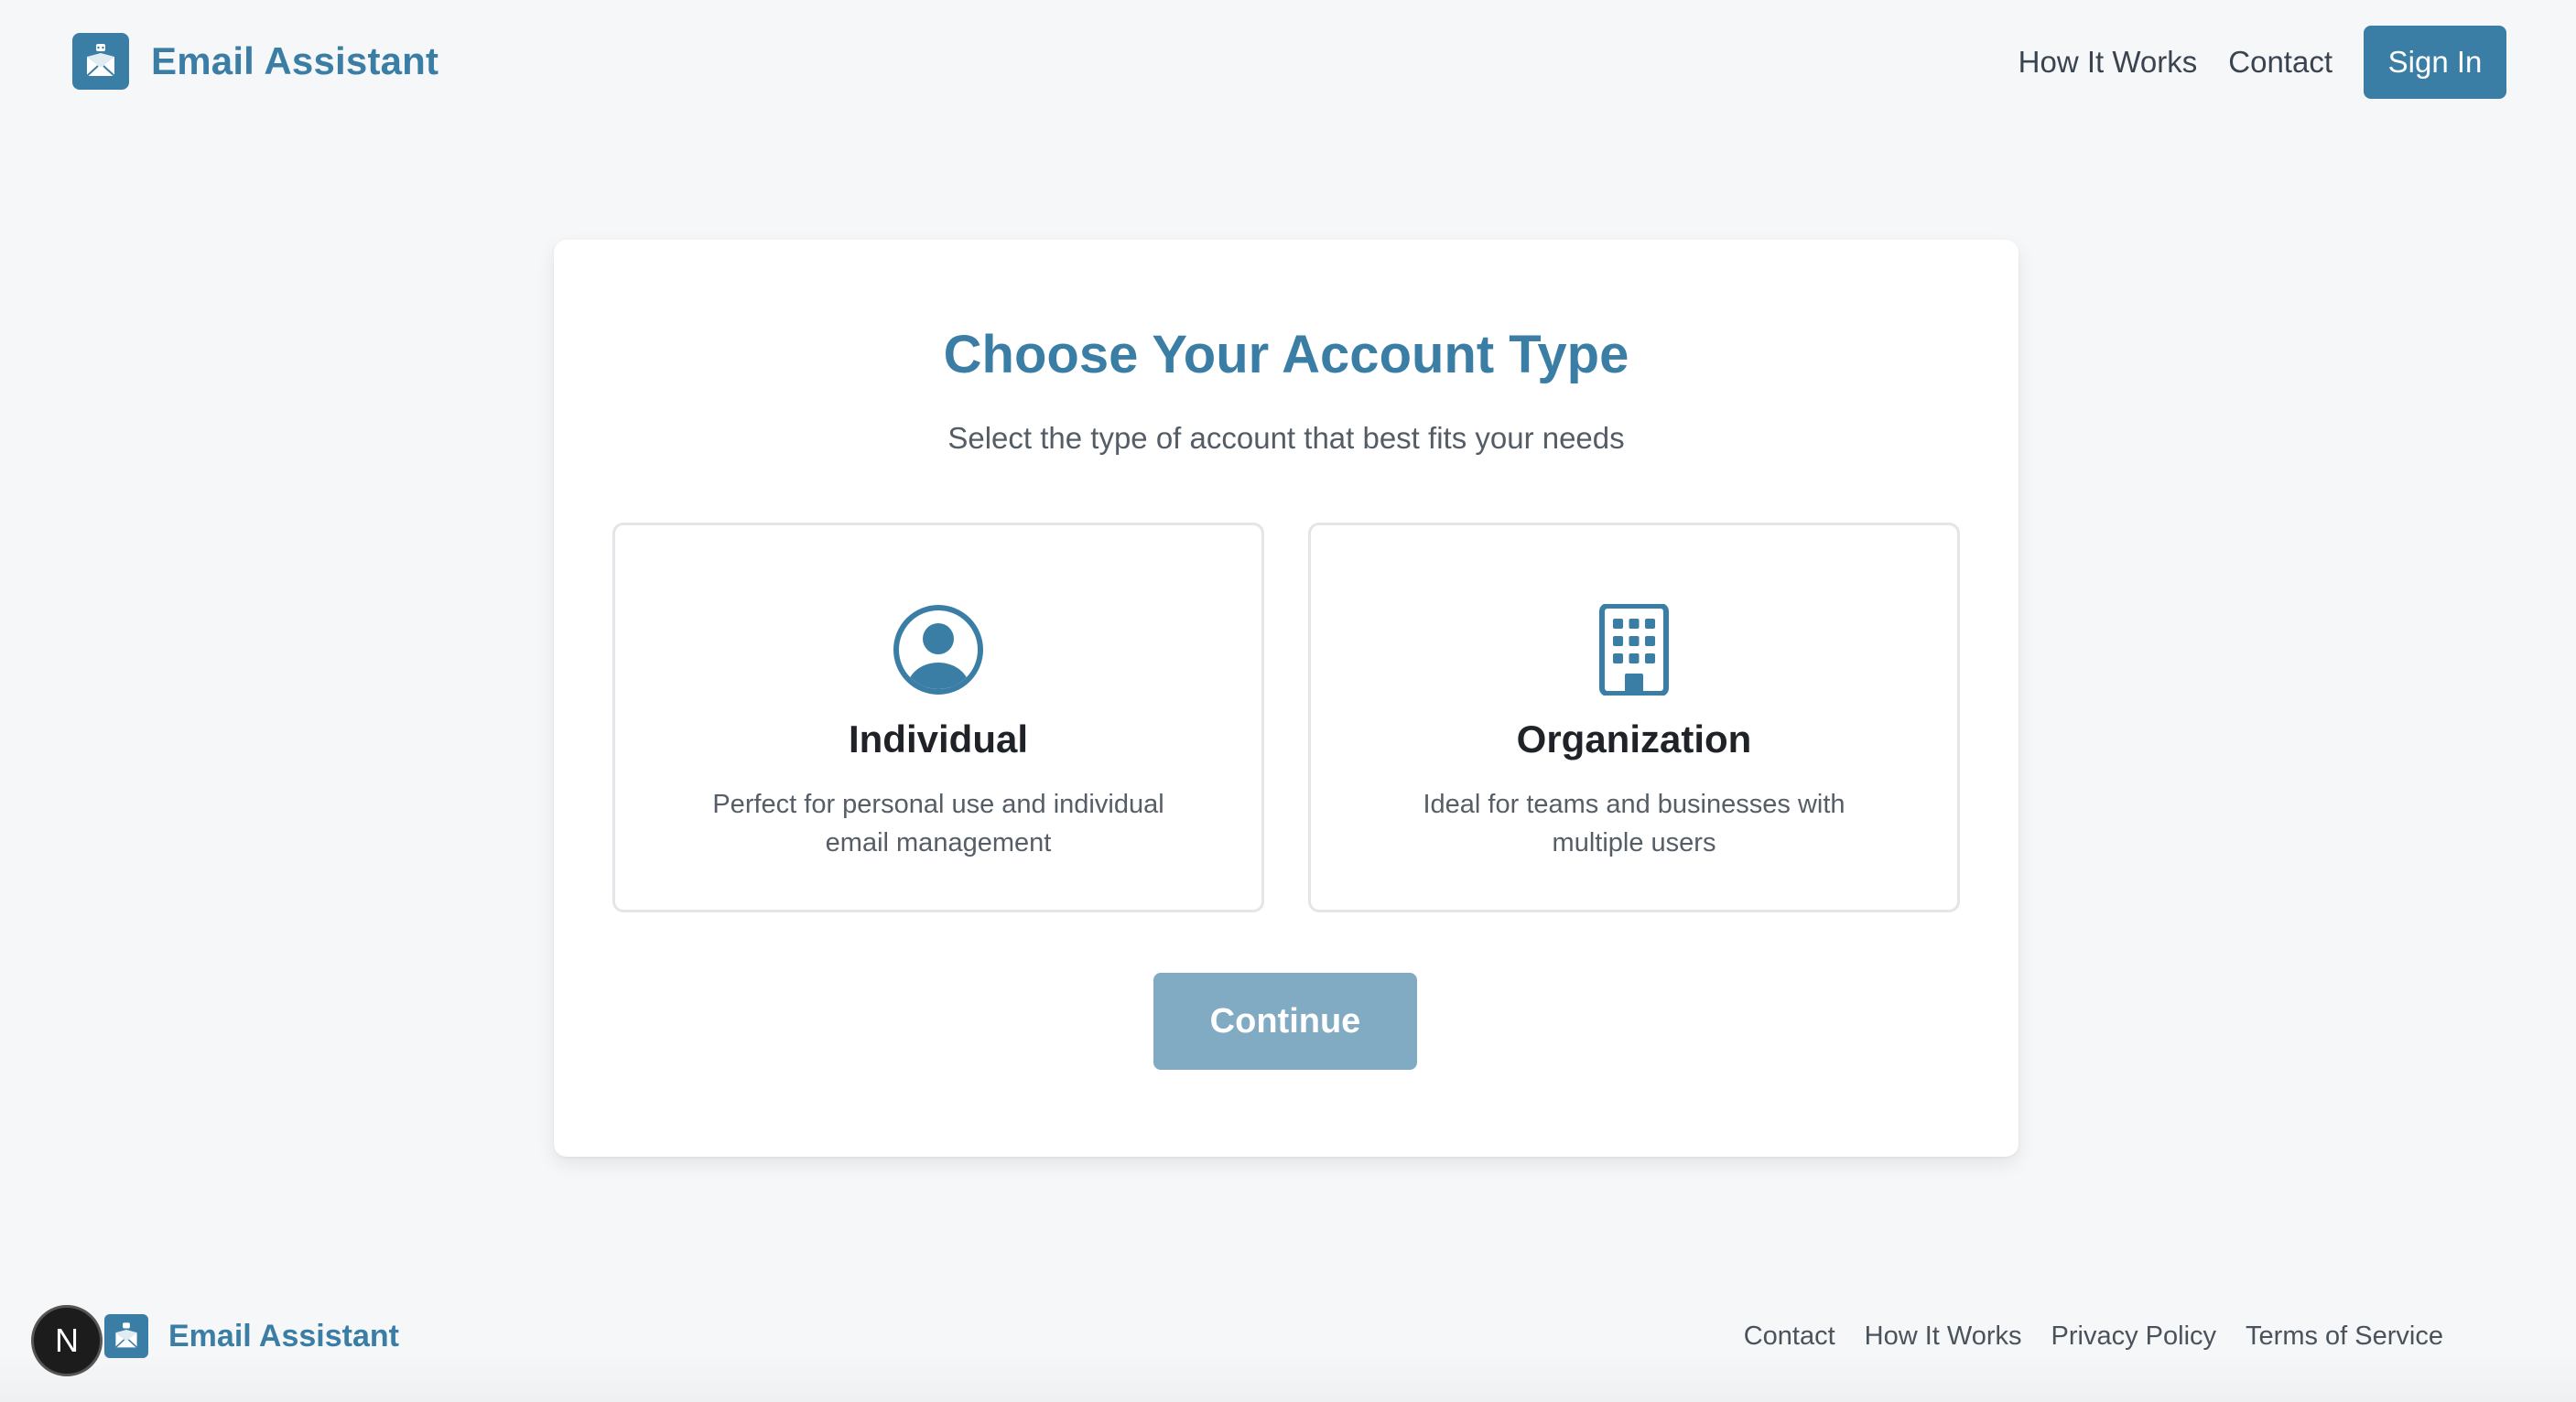 The height and width of the screenshot is (1402, 2576). I want to click on individual-title: Individual, so click(938, 738).